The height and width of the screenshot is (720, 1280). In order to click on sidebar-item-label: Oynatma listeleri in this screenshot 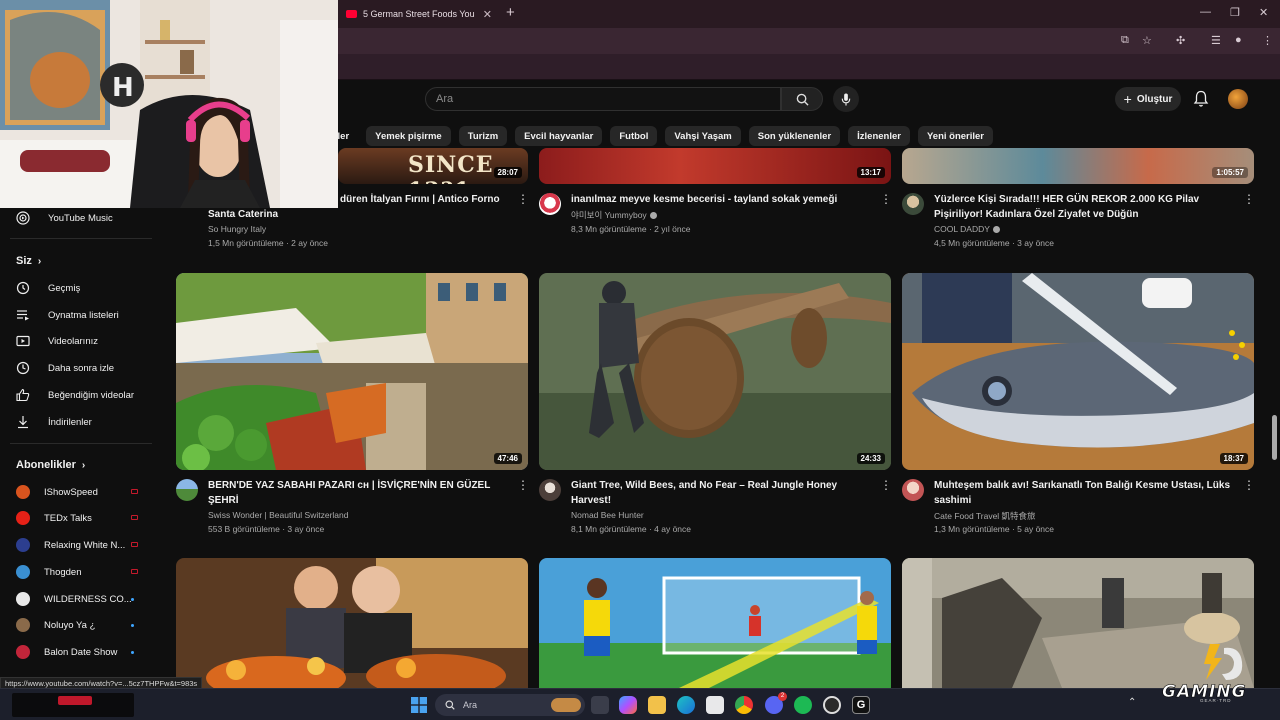, I will do `click(83, 315)`.